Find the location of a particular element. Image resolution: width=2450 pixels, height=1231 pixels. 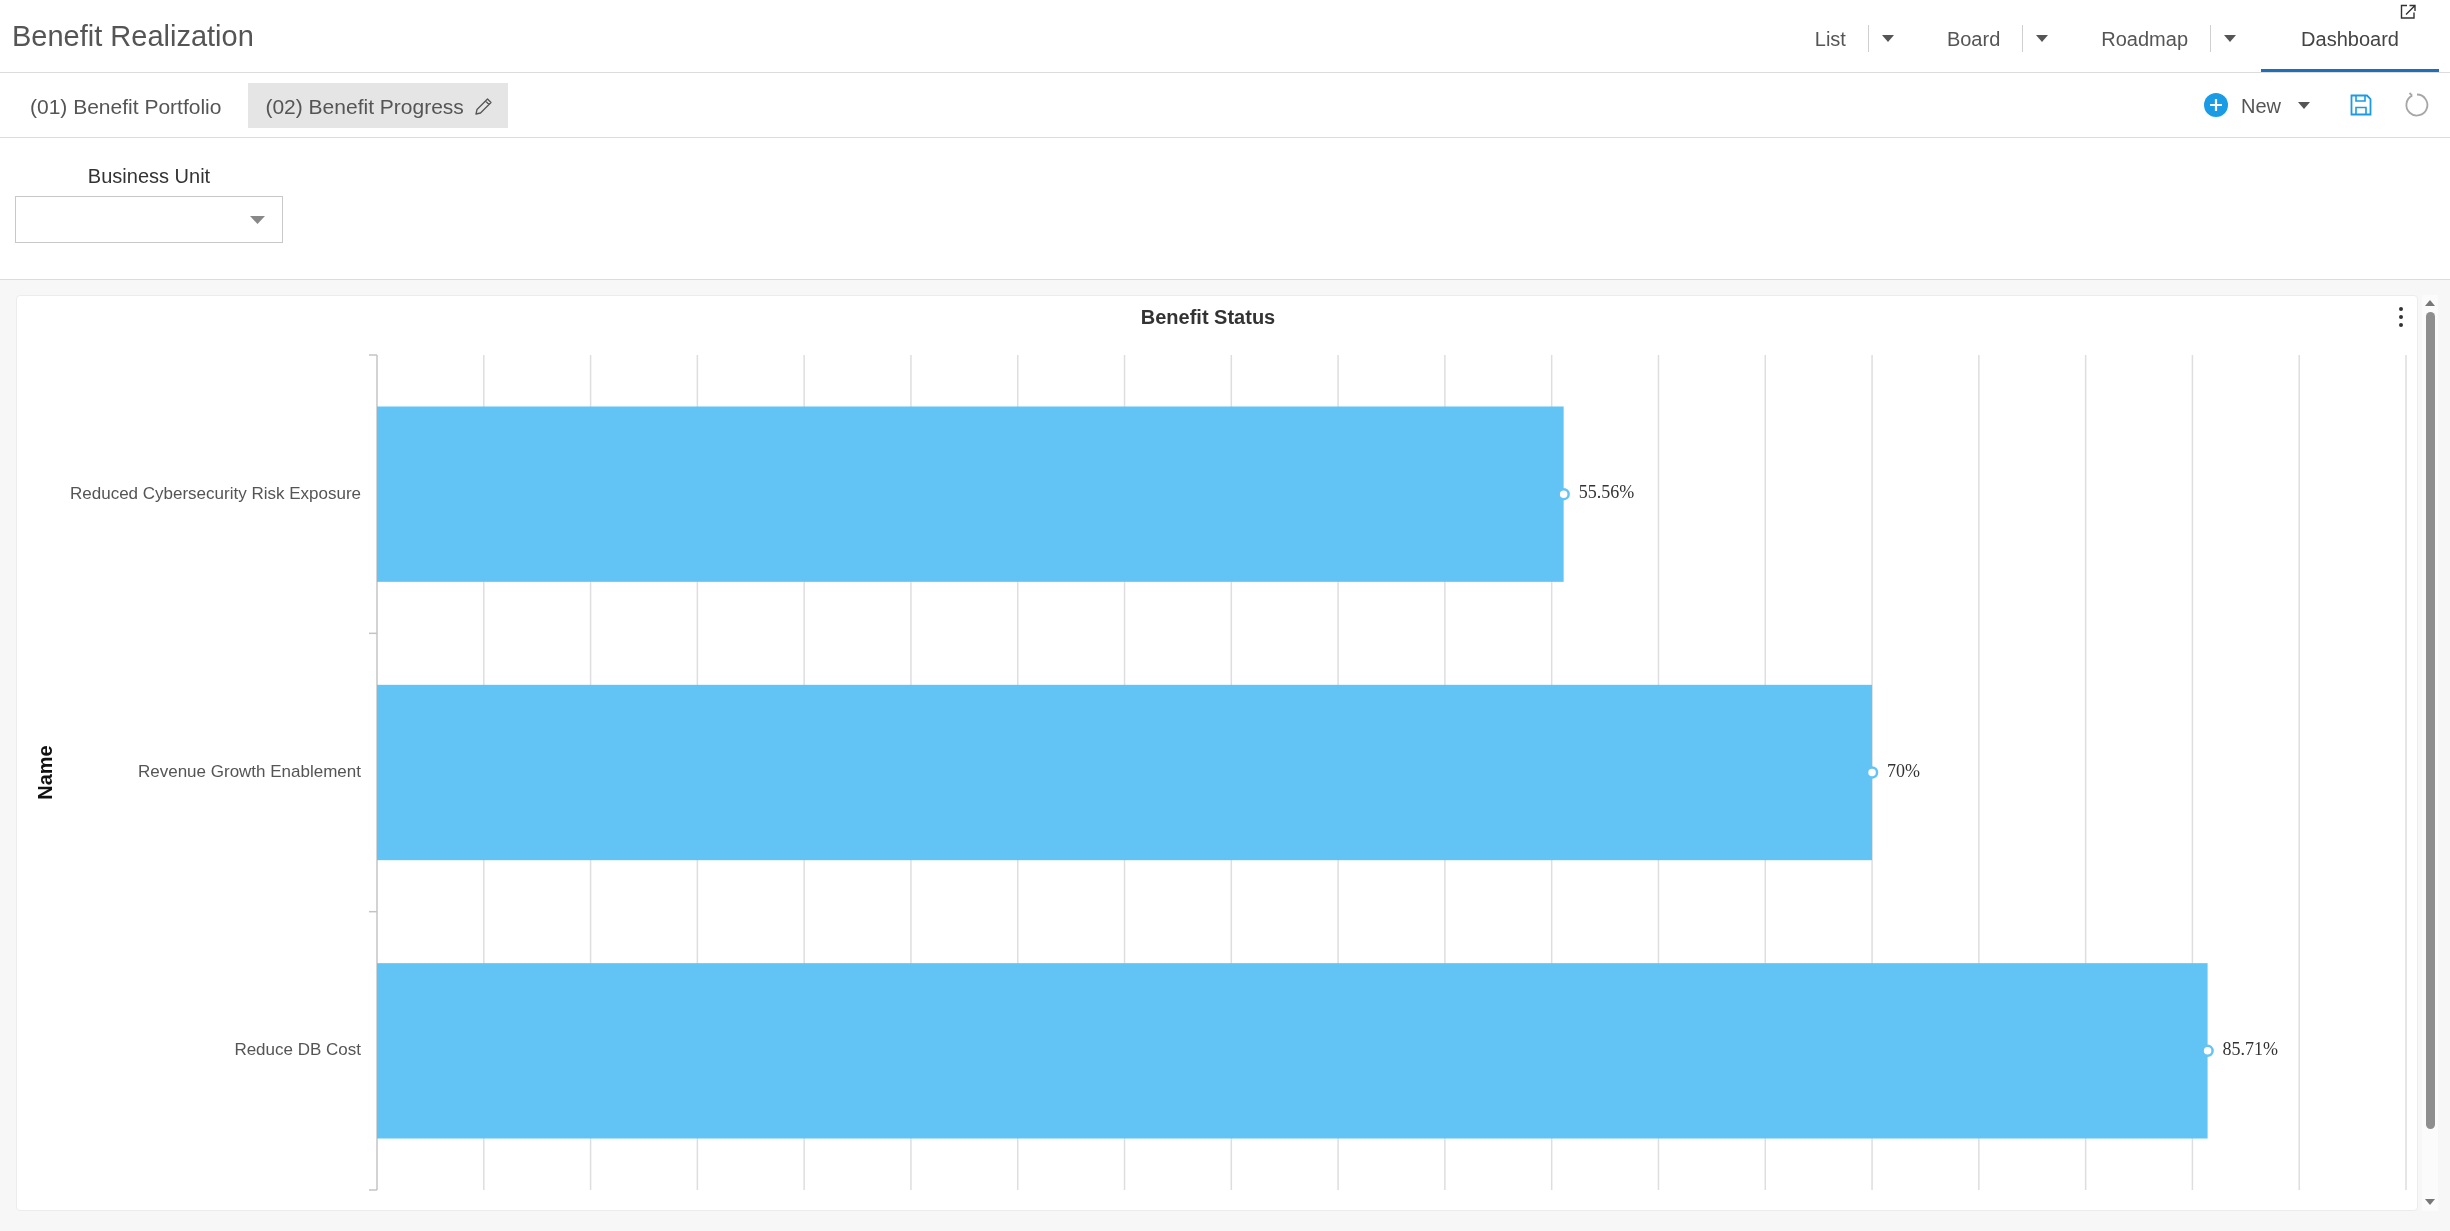

refresh-icon is located at coordinates (2417, 105).